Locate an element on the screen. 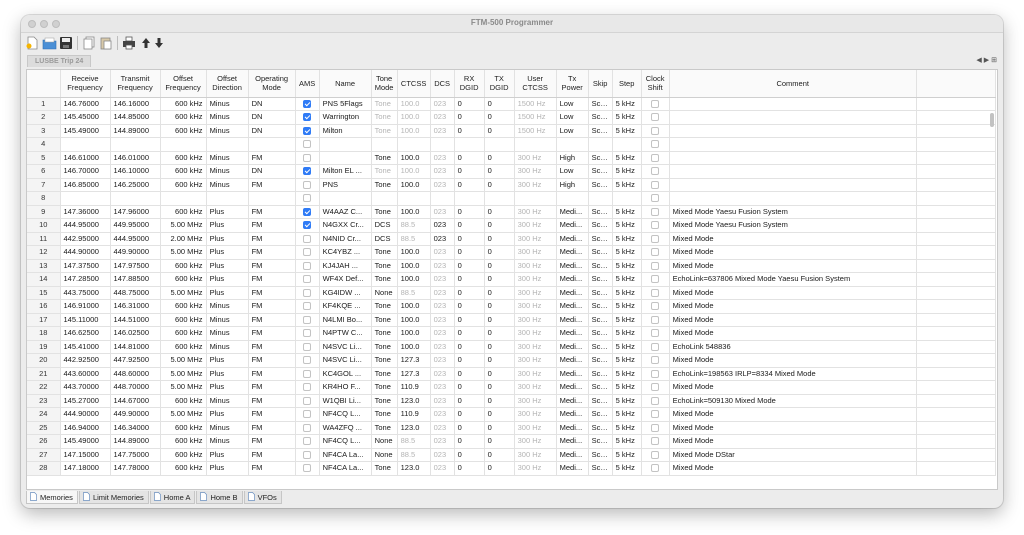  sheet-tab-home-a: Home A is located at coordinates (172, 497).